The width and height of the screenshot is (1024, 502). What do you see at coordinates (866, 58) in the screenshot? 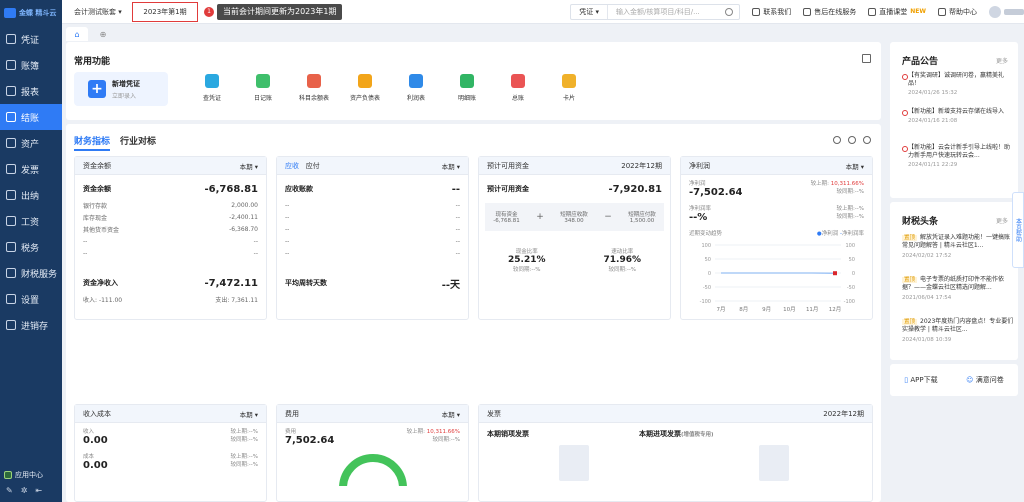
I see `edit-icon` at bounding box center [866, 58].